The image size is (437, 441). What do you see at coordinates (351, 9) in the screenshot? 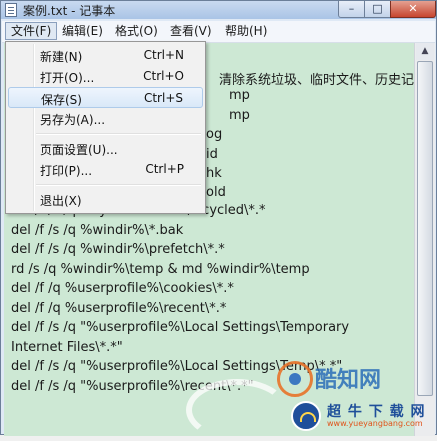
I see `minimize-button: –` at bounding box center [351, 9].